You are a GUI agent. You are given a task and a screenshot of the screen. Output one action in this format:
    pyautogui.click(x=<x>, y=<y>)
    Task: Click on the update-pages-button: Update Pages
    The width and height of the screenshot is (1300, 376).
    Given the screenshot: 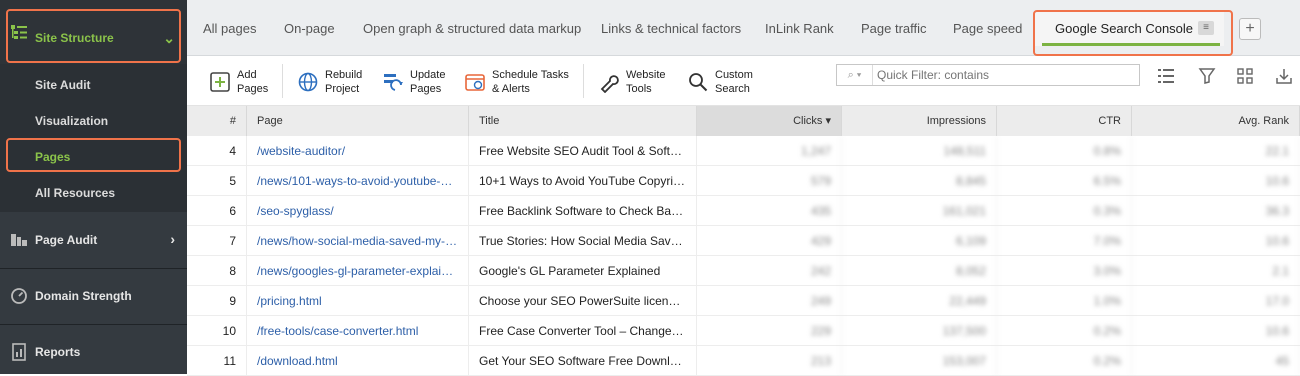 What is the action you would take?
    pyautogui.click(x=413, y=82)
    